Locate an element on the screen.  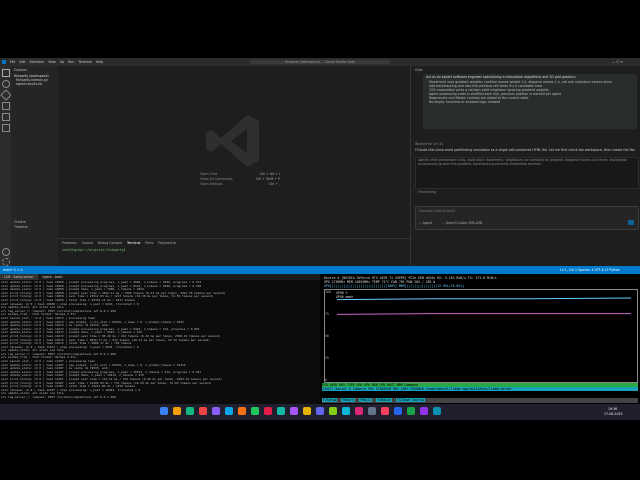
explorer-icon is located at coordinates (6, 73).